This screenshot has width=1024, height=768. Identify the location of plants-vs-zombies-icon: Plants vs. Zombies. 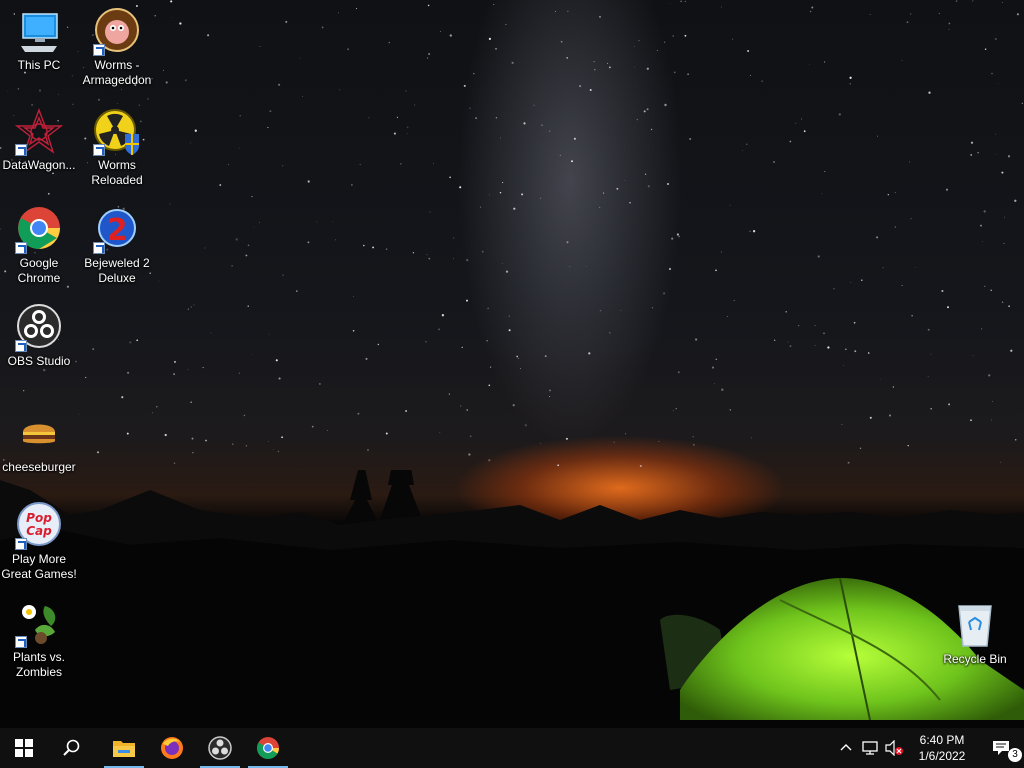
(39, 640).